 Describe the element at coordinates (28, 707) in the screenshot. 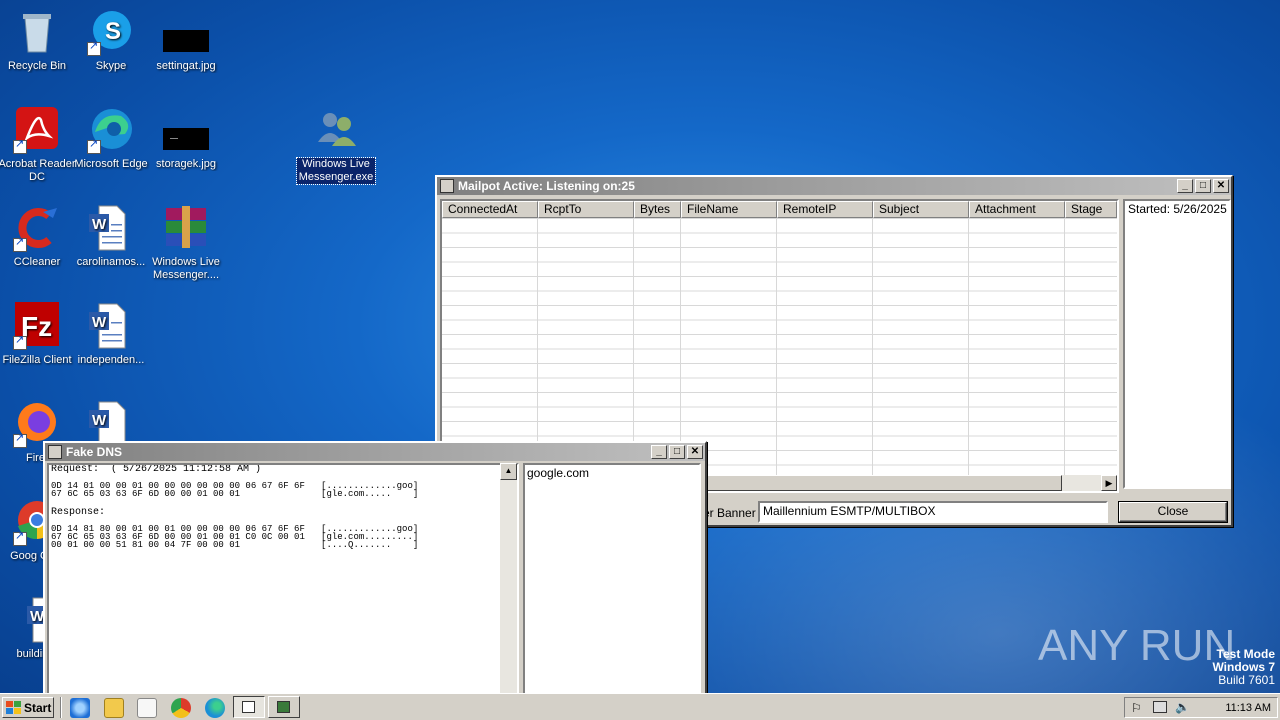

I see `start-button: Start` at that location.